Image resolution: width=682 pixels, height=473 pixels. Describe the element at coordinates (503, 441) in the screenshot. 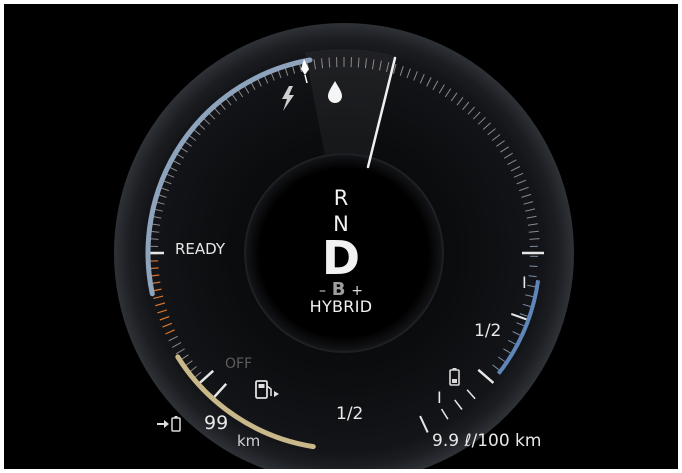

I see `fuel-consumption-unit: ℓ/100 km` at that location.